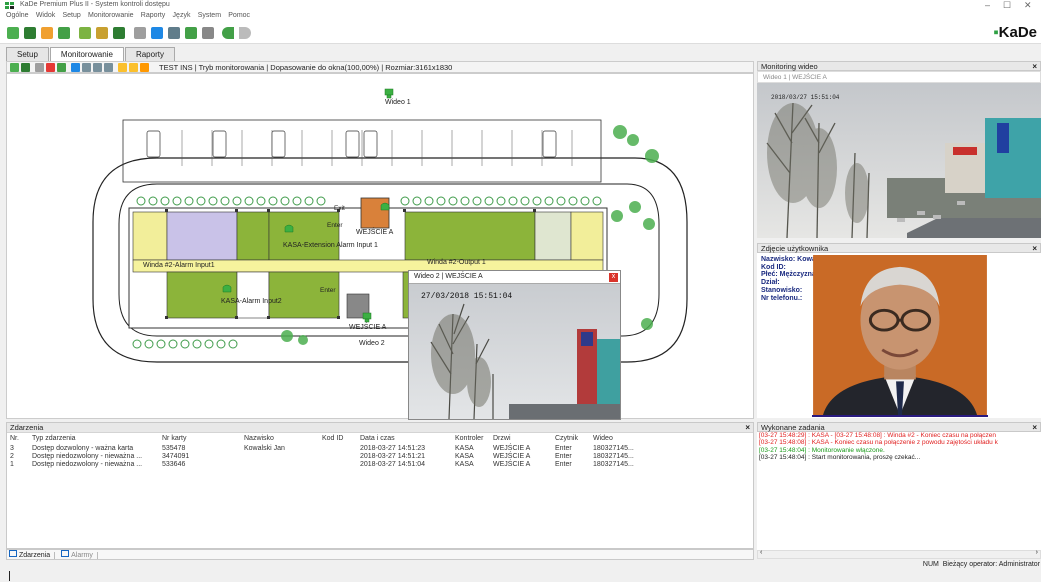 This screenshot has height=582, width=1041. I want to click on scroll-left-icon: ‹, so click(761, 552).